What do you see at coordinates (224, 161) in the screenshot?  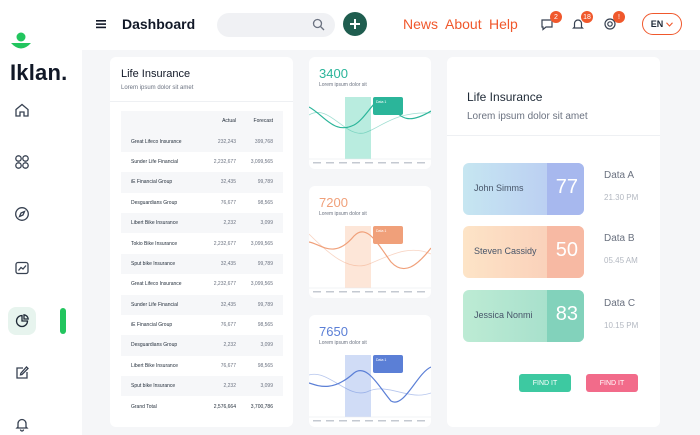 I see `actual-cell: 2,232,677` at bounding box center [224, 161].